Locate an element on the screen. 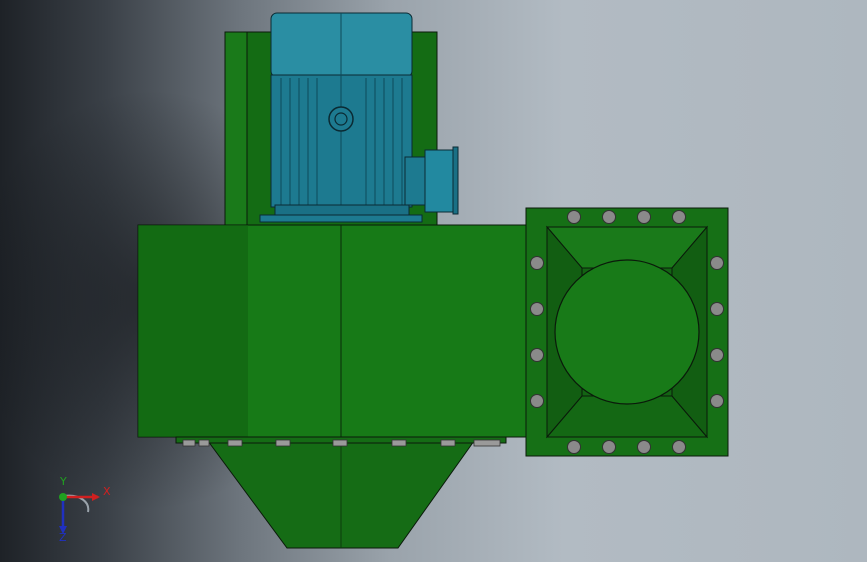 This screenshot has width=867, height=562. outlet-opening is located at coordinates (627, 332).